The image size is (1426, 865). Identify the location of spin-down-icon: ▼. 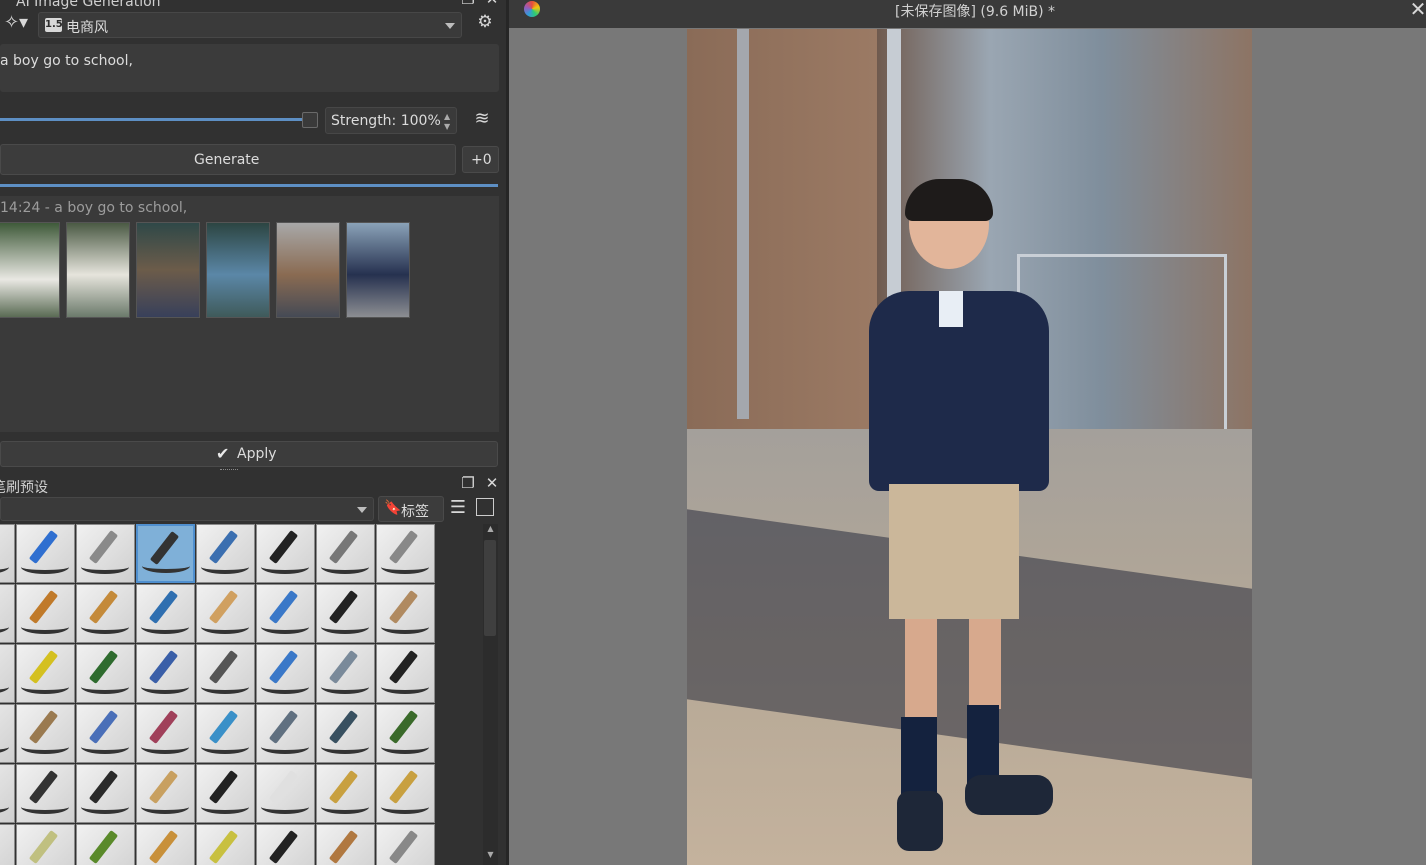
(447, 126).